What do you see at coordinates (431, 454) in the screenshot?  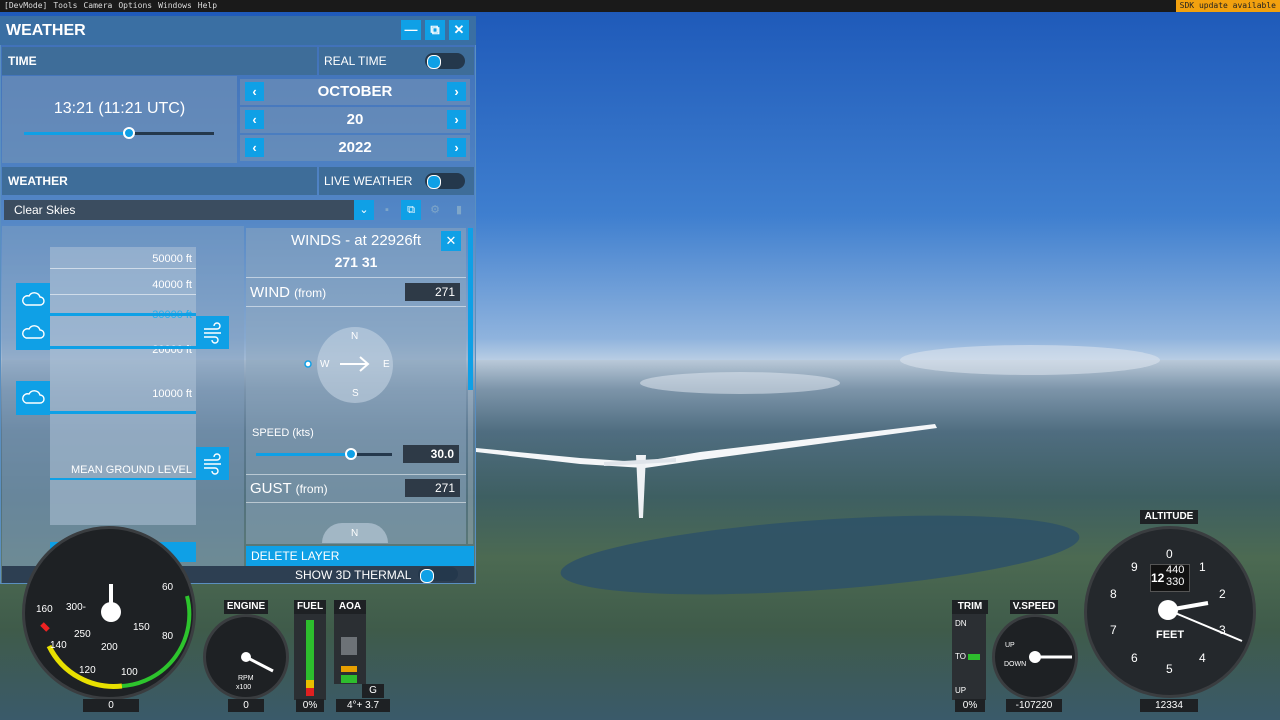 I see `wind-speed-input: 30.0` at bounding box center [431, 454].